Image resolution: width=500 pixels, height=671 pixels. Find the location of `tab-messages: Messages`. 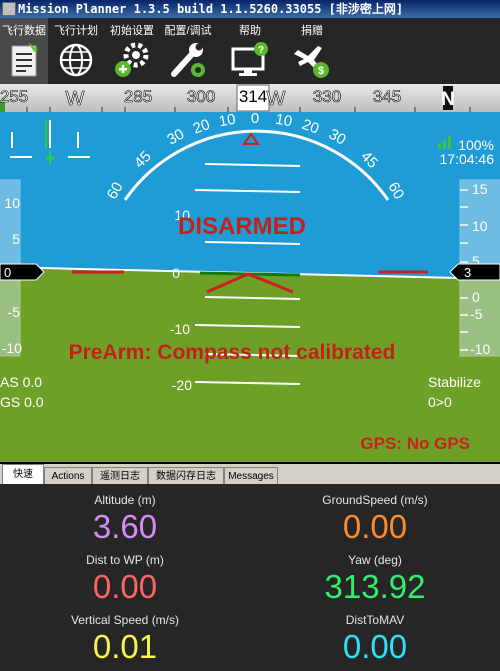

tab-messages: Messages is located at coordinates (251, 475).